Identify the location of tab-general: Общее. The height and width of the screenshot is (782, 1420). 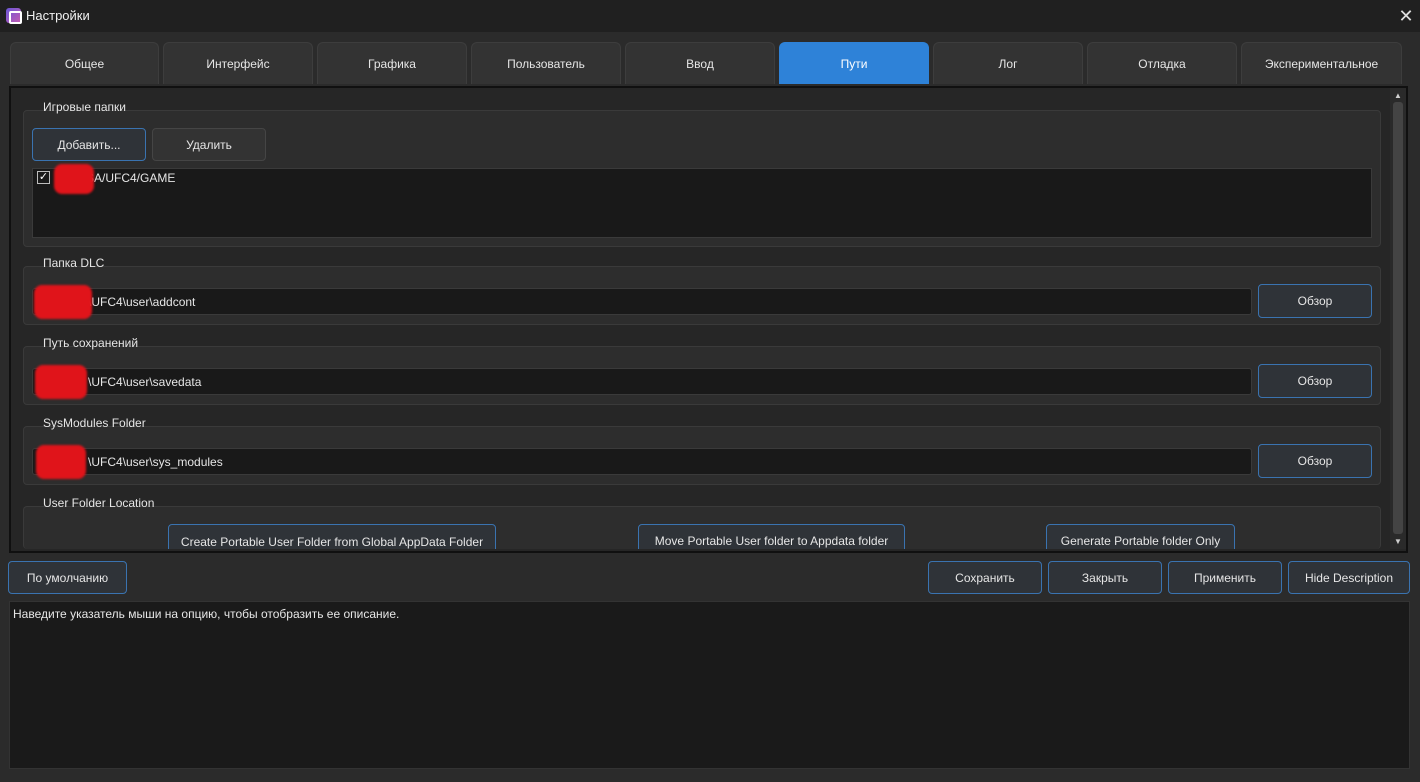
(84, 63).